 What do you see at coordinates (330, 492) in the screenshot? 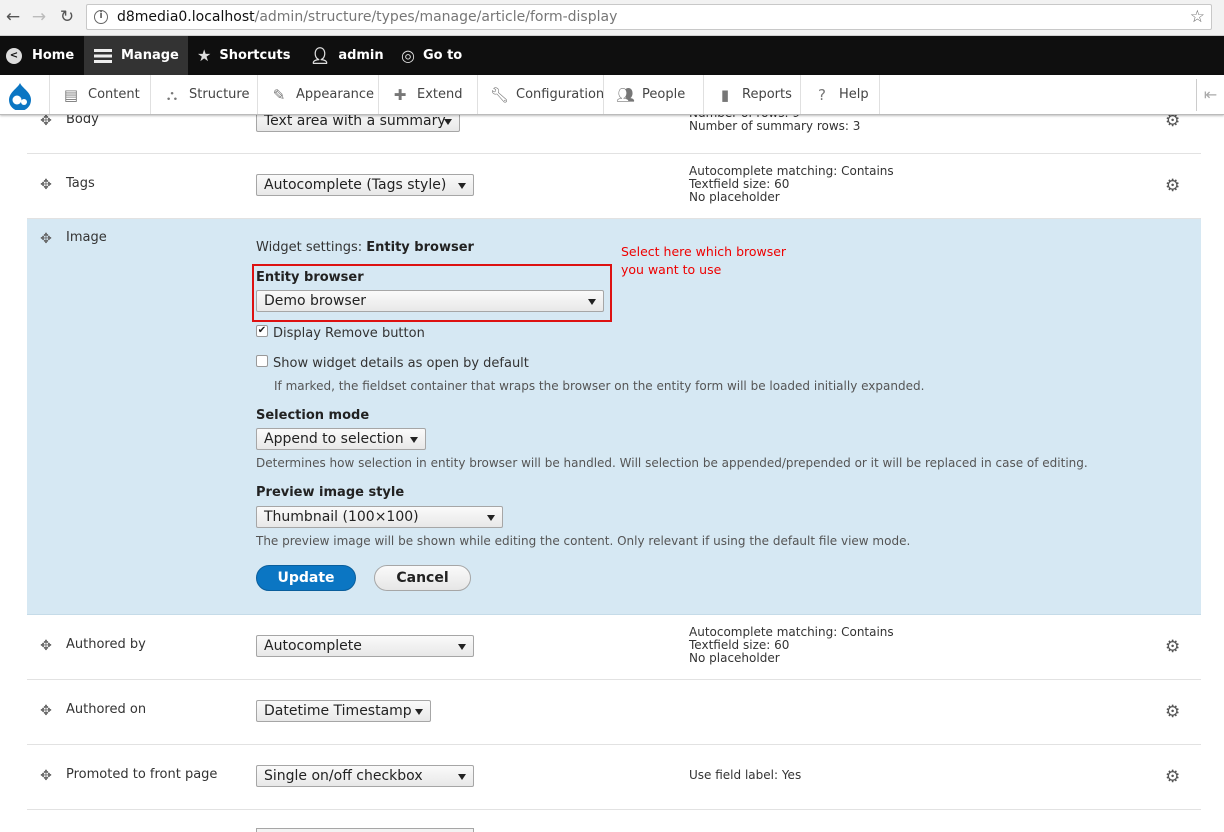
I see `preview-image-style-label: Preview image style` at bounding box center [330, 492].